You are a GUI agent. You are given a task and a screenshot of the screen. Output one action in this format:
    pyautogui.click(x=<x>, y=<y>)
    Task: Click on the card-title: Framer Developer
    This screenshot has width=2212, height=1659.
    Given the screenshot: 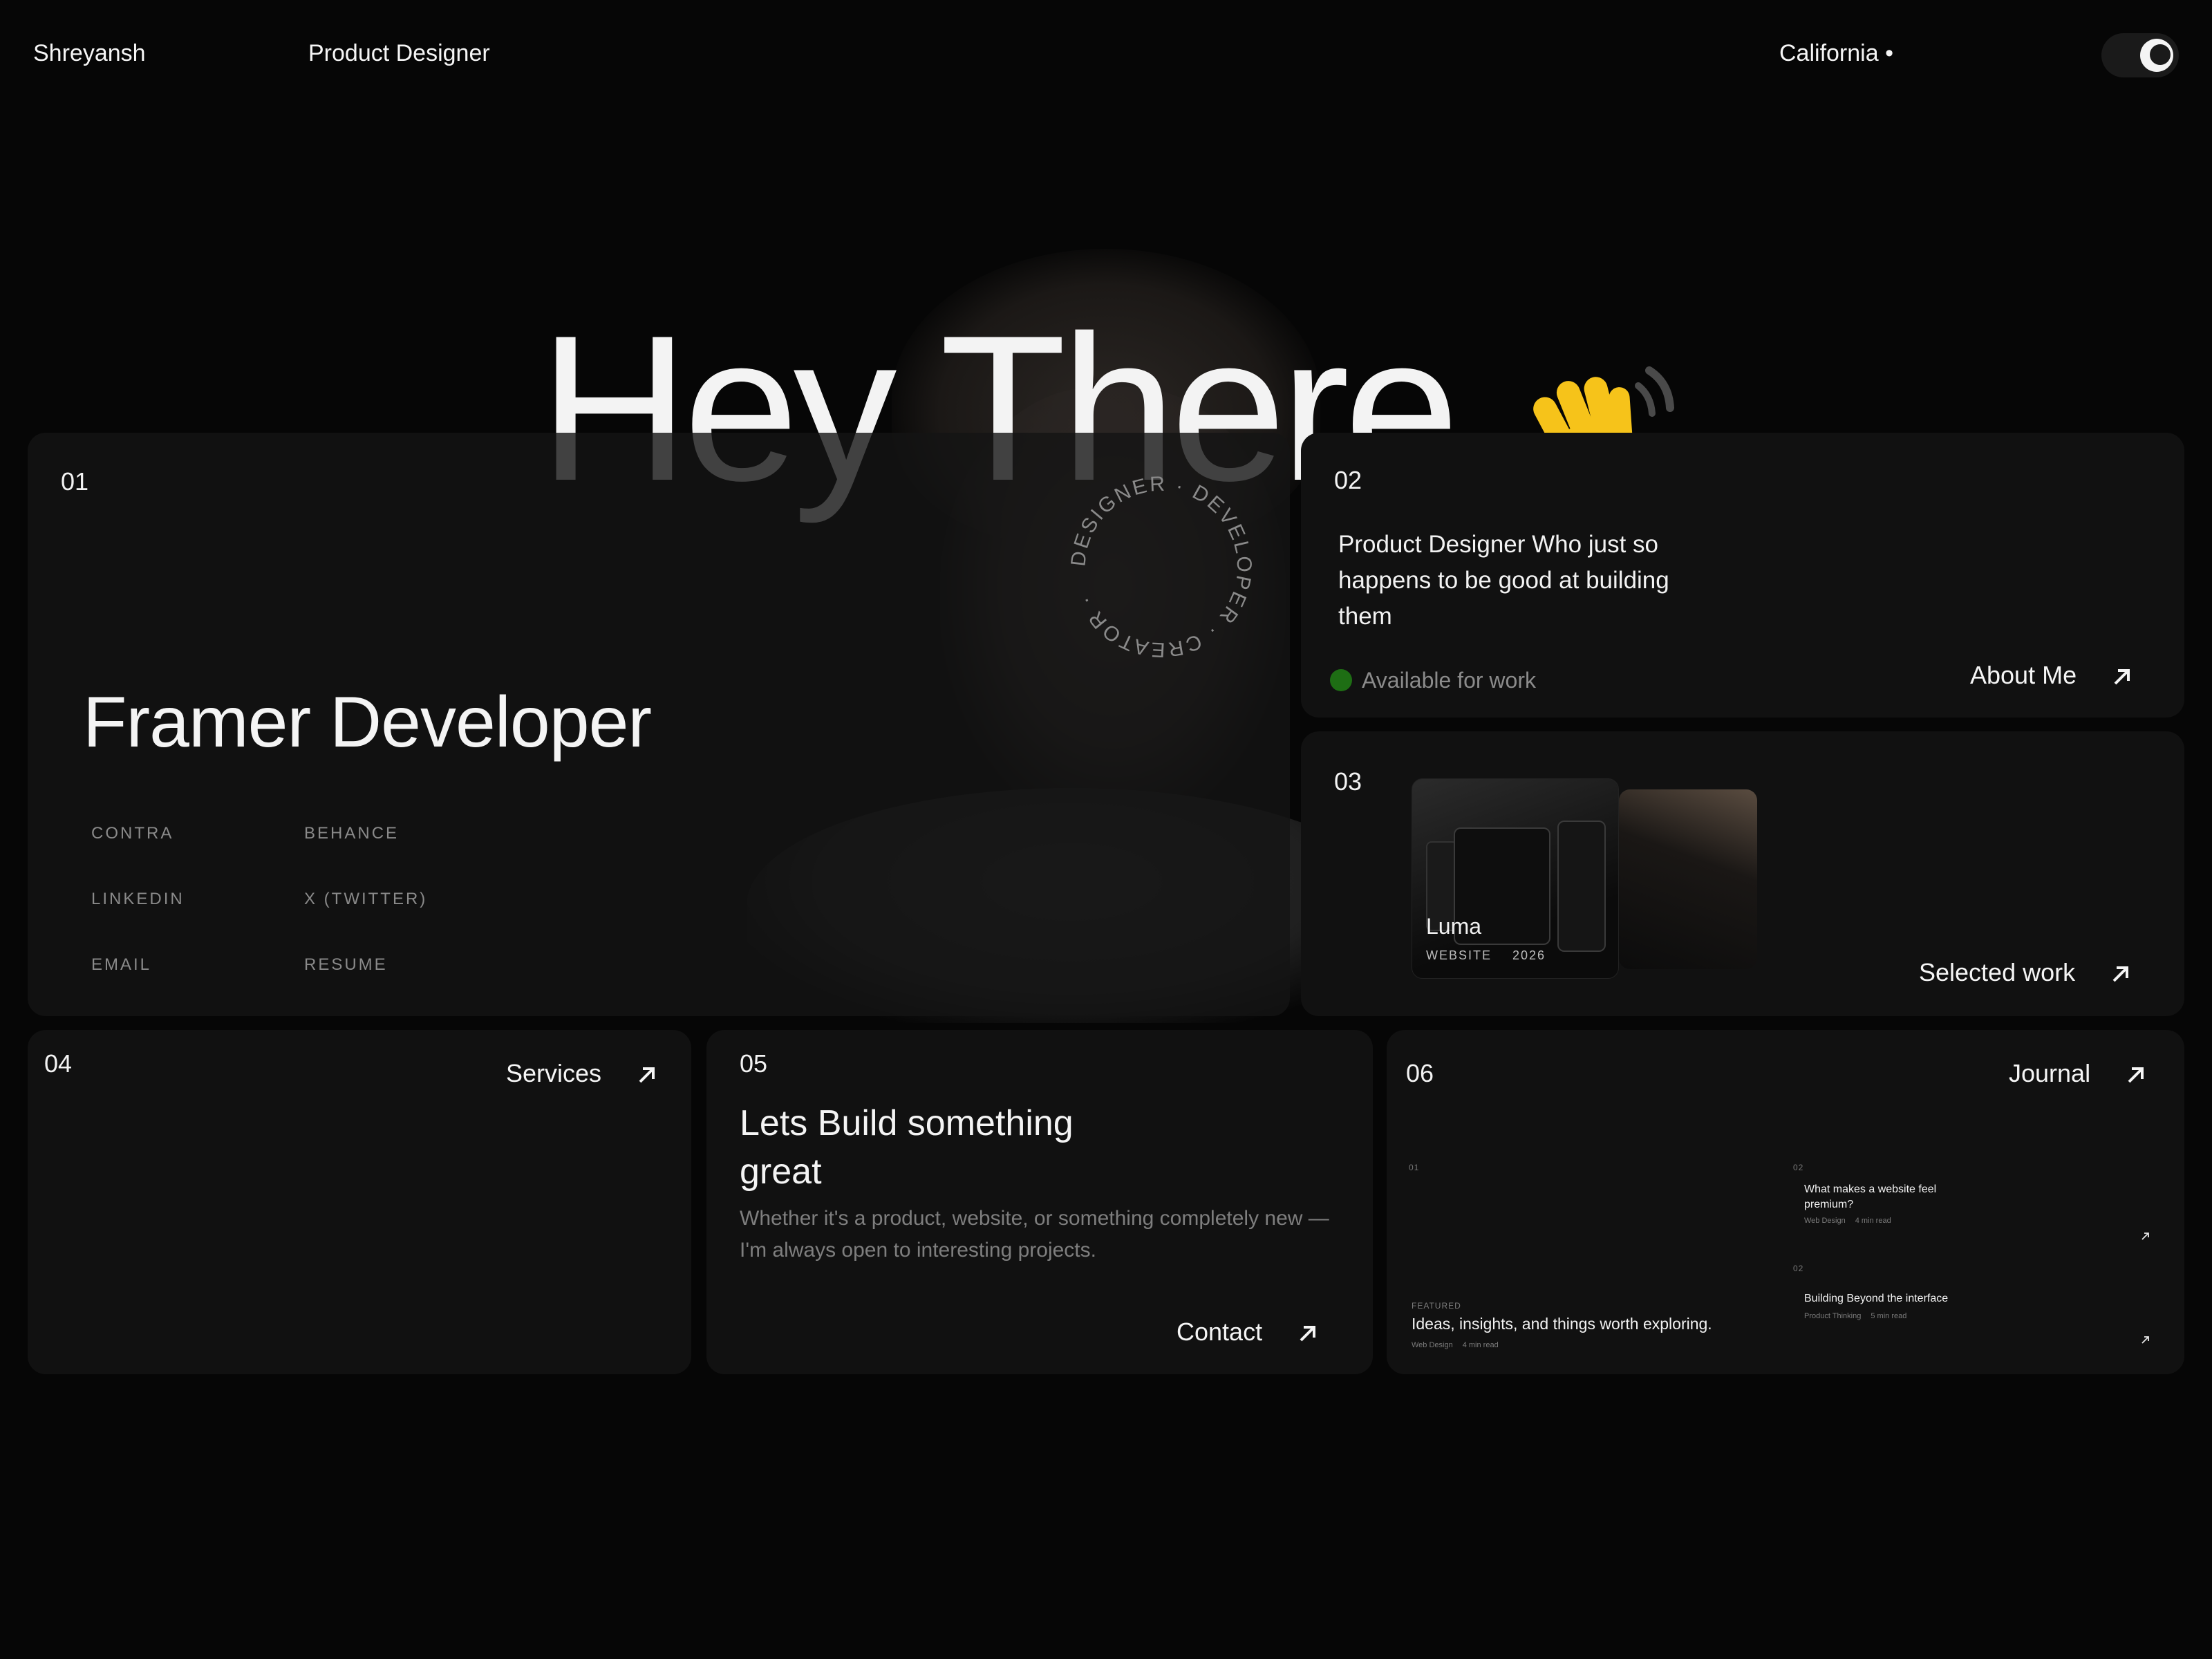 What is the action you would take?
    pyautogui.click(x=367, y=722)
    